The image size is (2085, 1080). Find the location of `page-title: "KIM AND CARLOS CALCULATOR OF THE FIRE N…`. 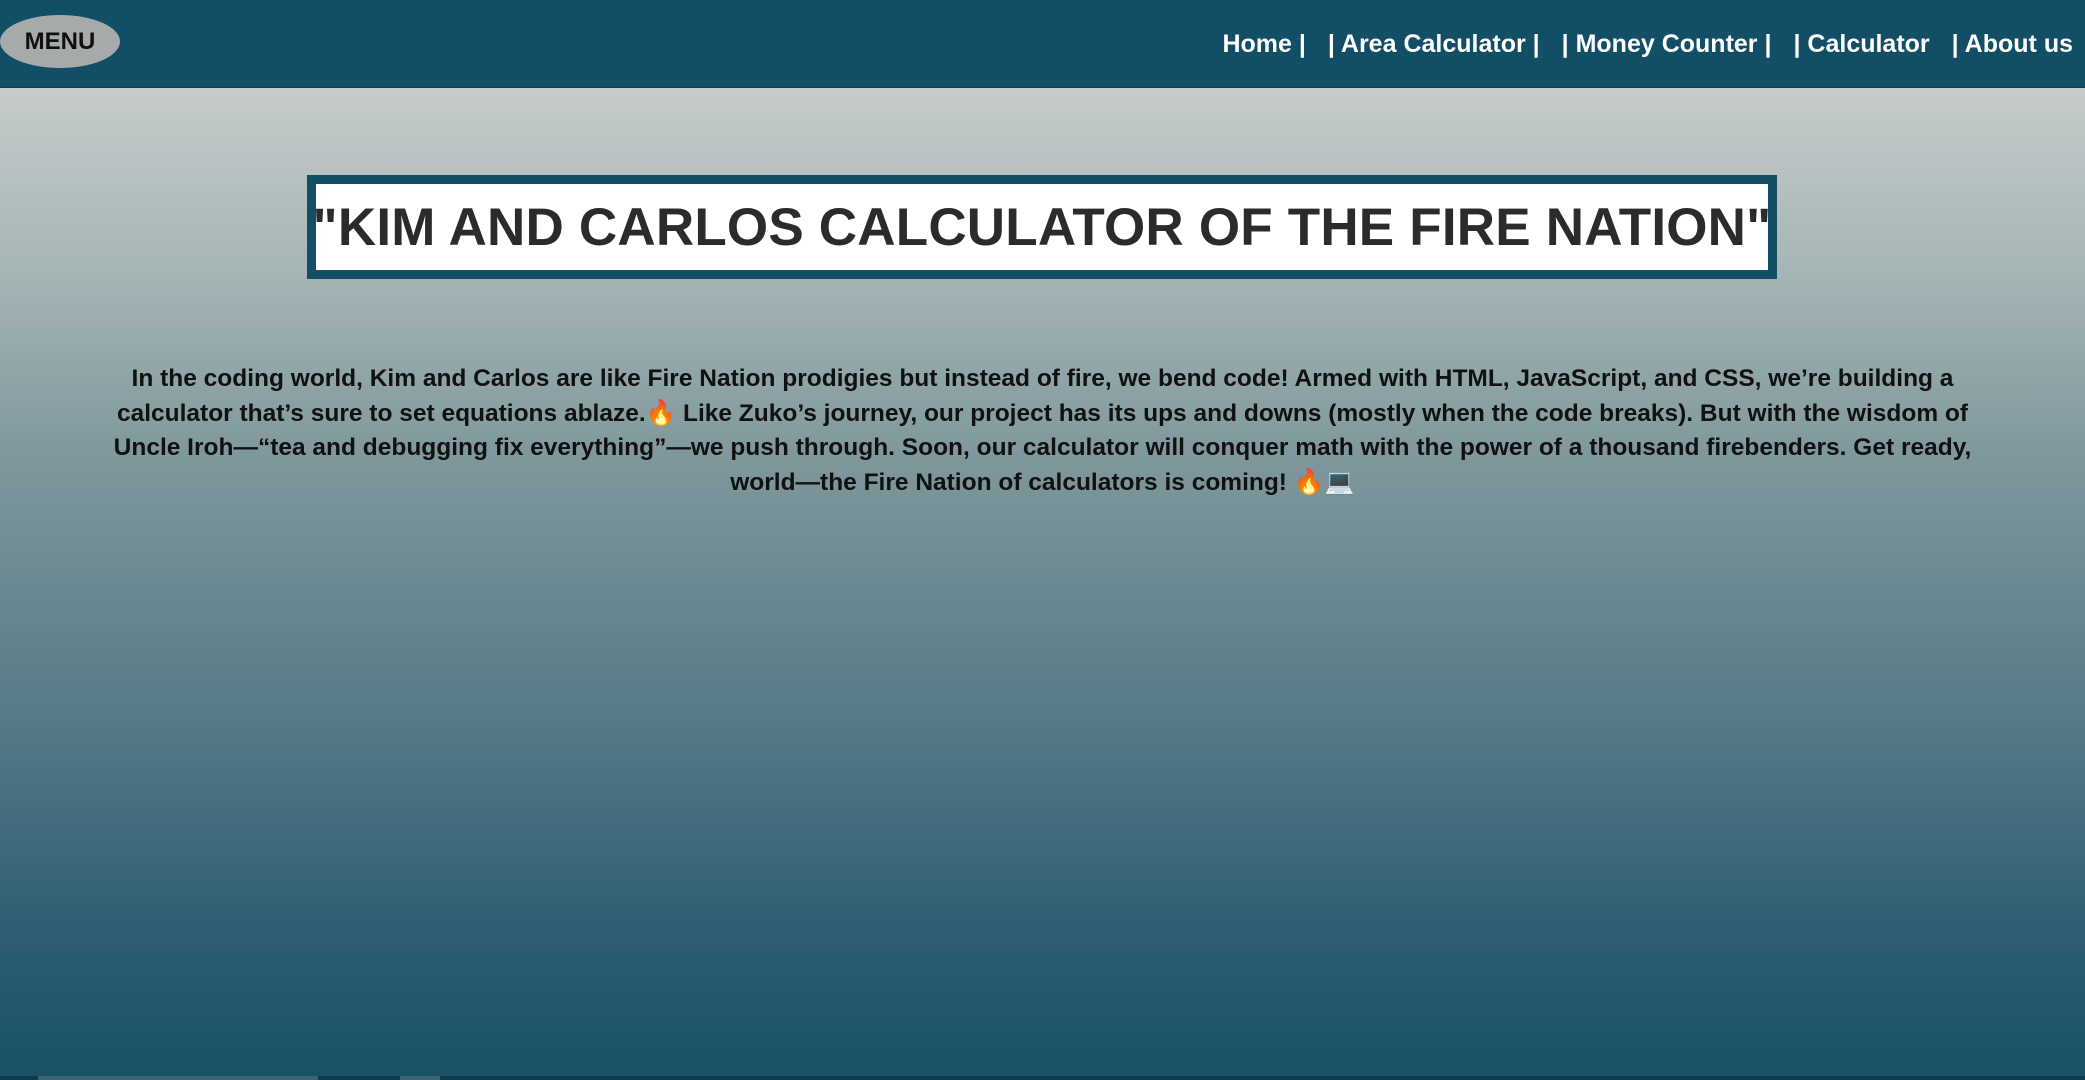

page-title: "KIM AND CARLOS CALCULATOR OF THE FIRE N… is located at coordinates (1042, 227).